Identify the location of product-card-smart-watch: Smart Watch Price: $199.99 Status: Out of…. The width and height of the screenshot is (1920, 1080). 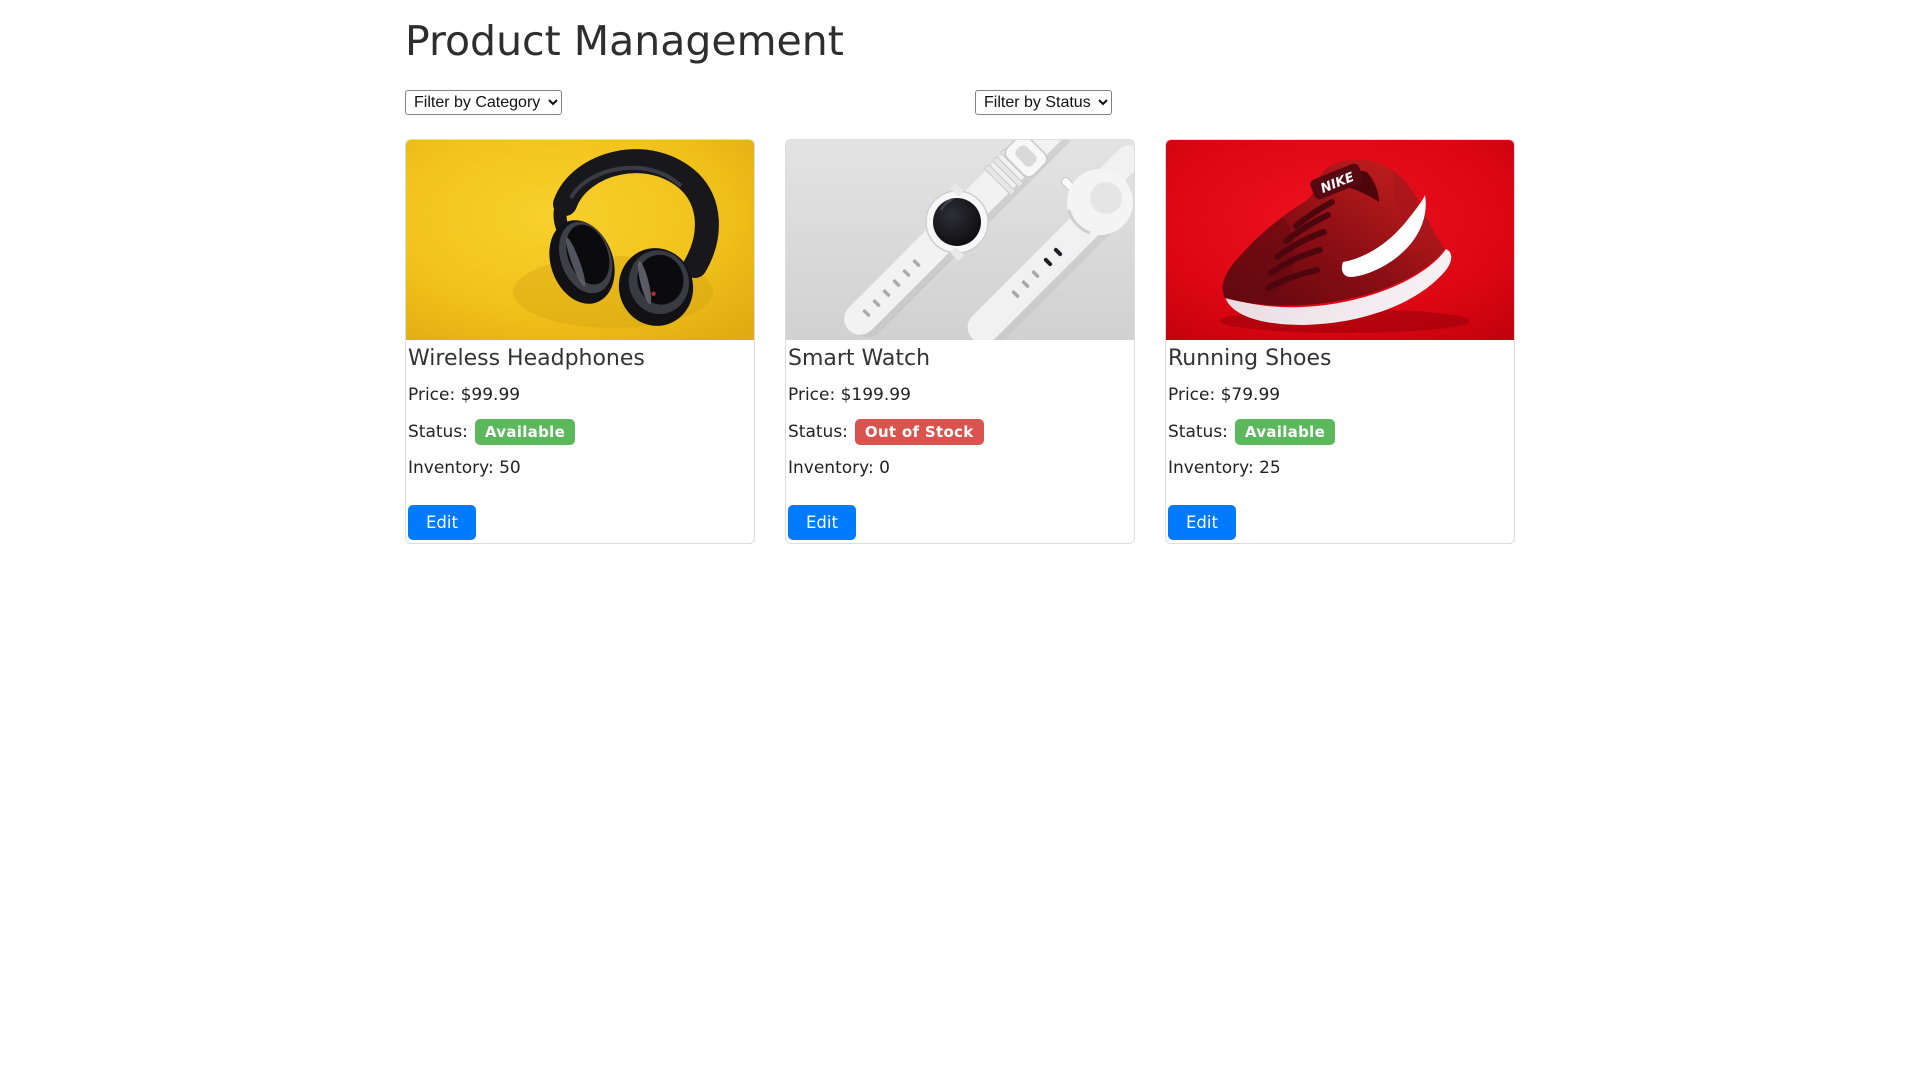
(960, 341).